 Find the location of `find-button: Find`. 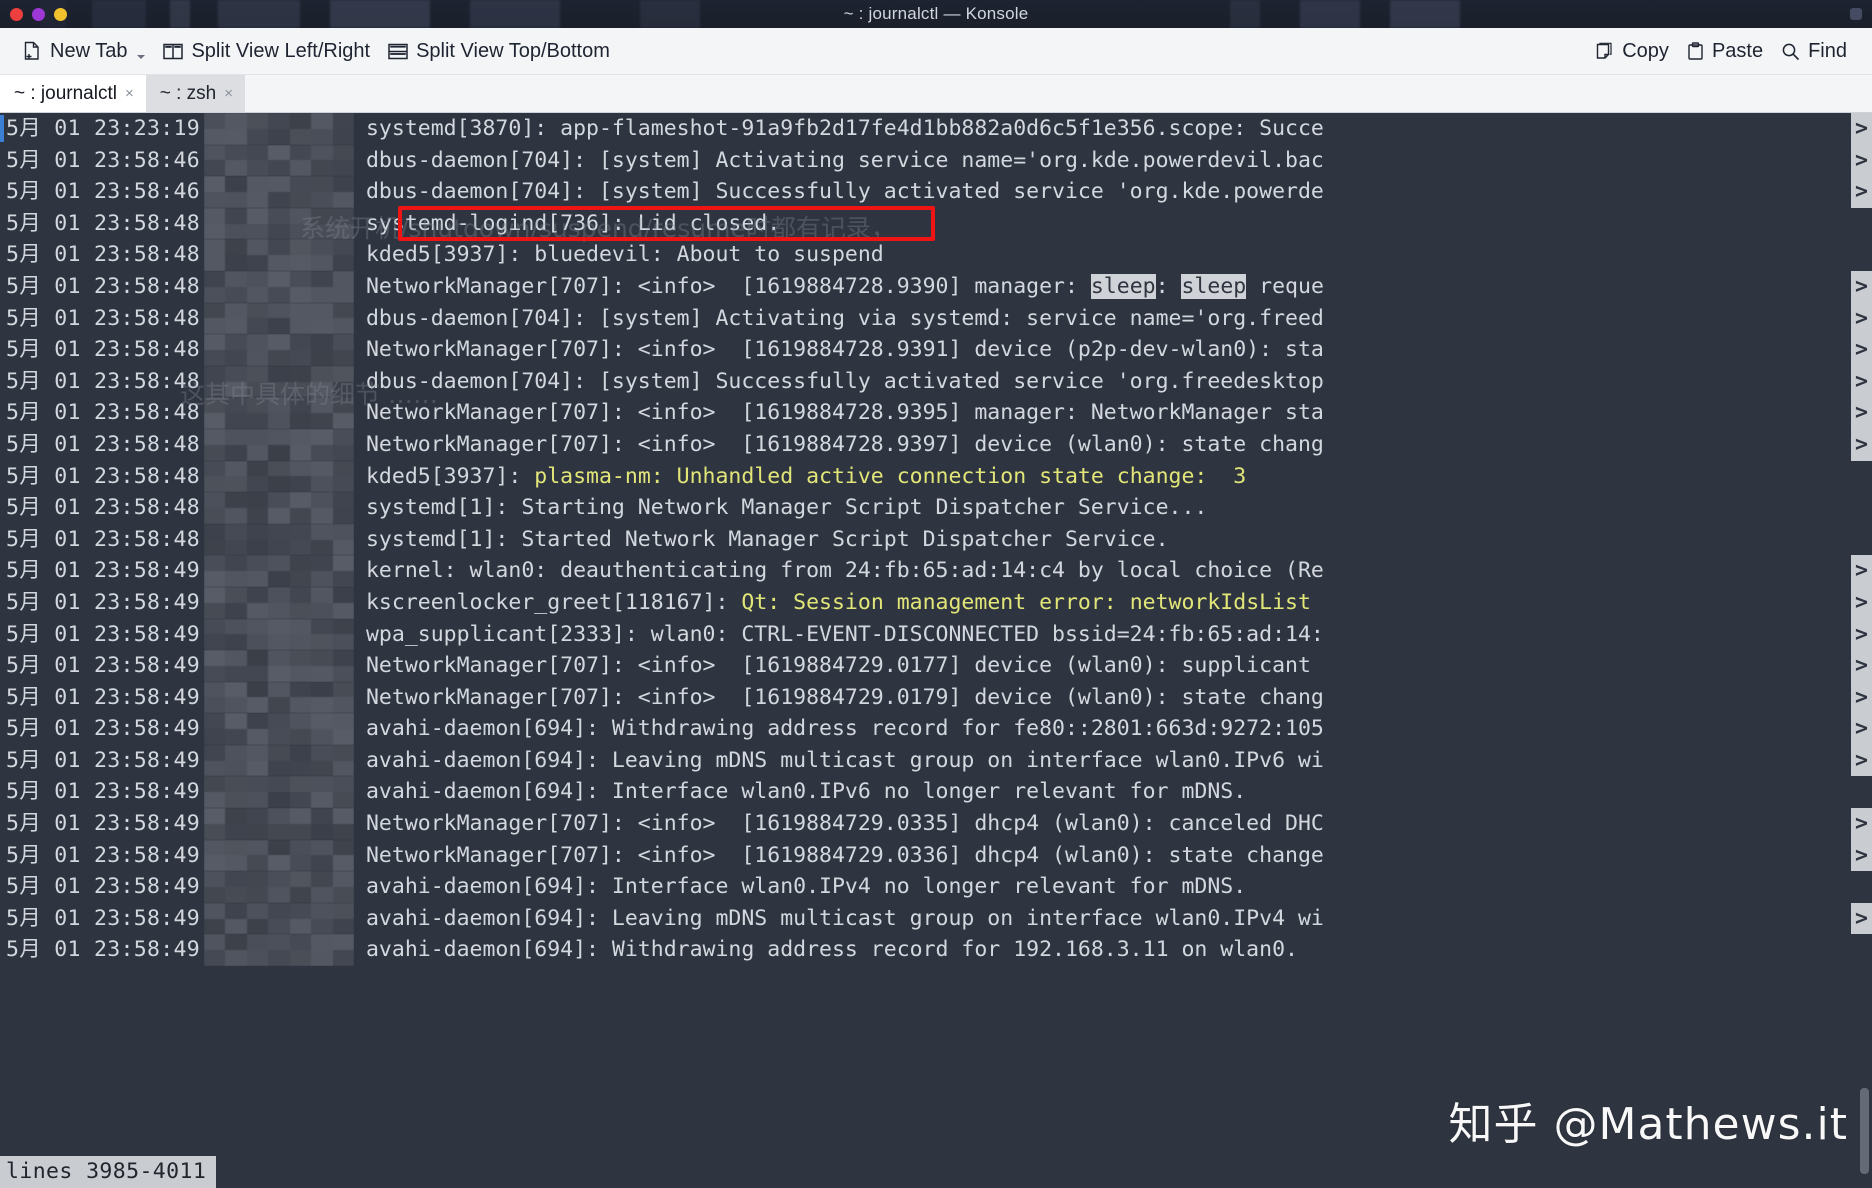

find-button: Find is located at coordinates (1814, 51).